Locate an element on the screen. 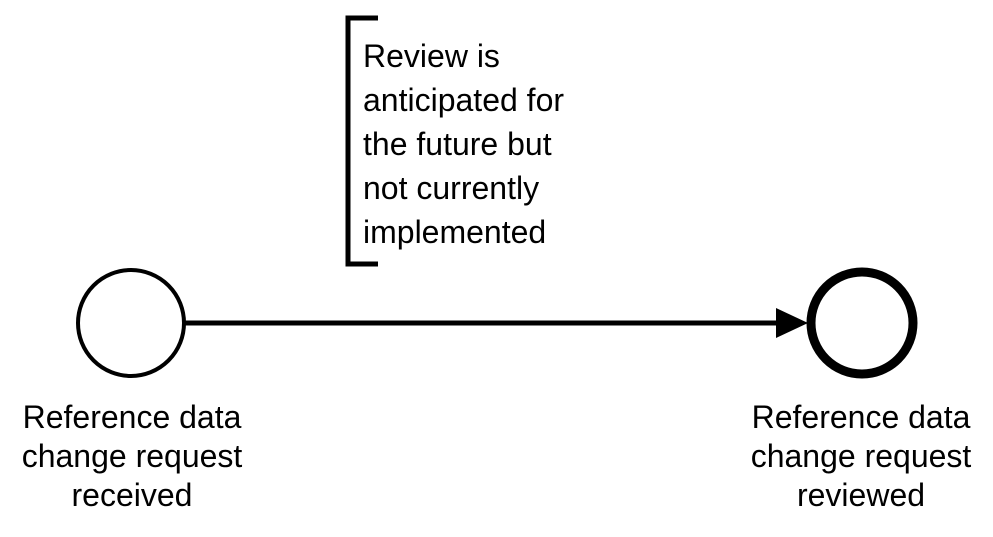 The height and width of the screenshot is (537, 993). start-event-label-line: Reference data is located at coordinates (132, 417).